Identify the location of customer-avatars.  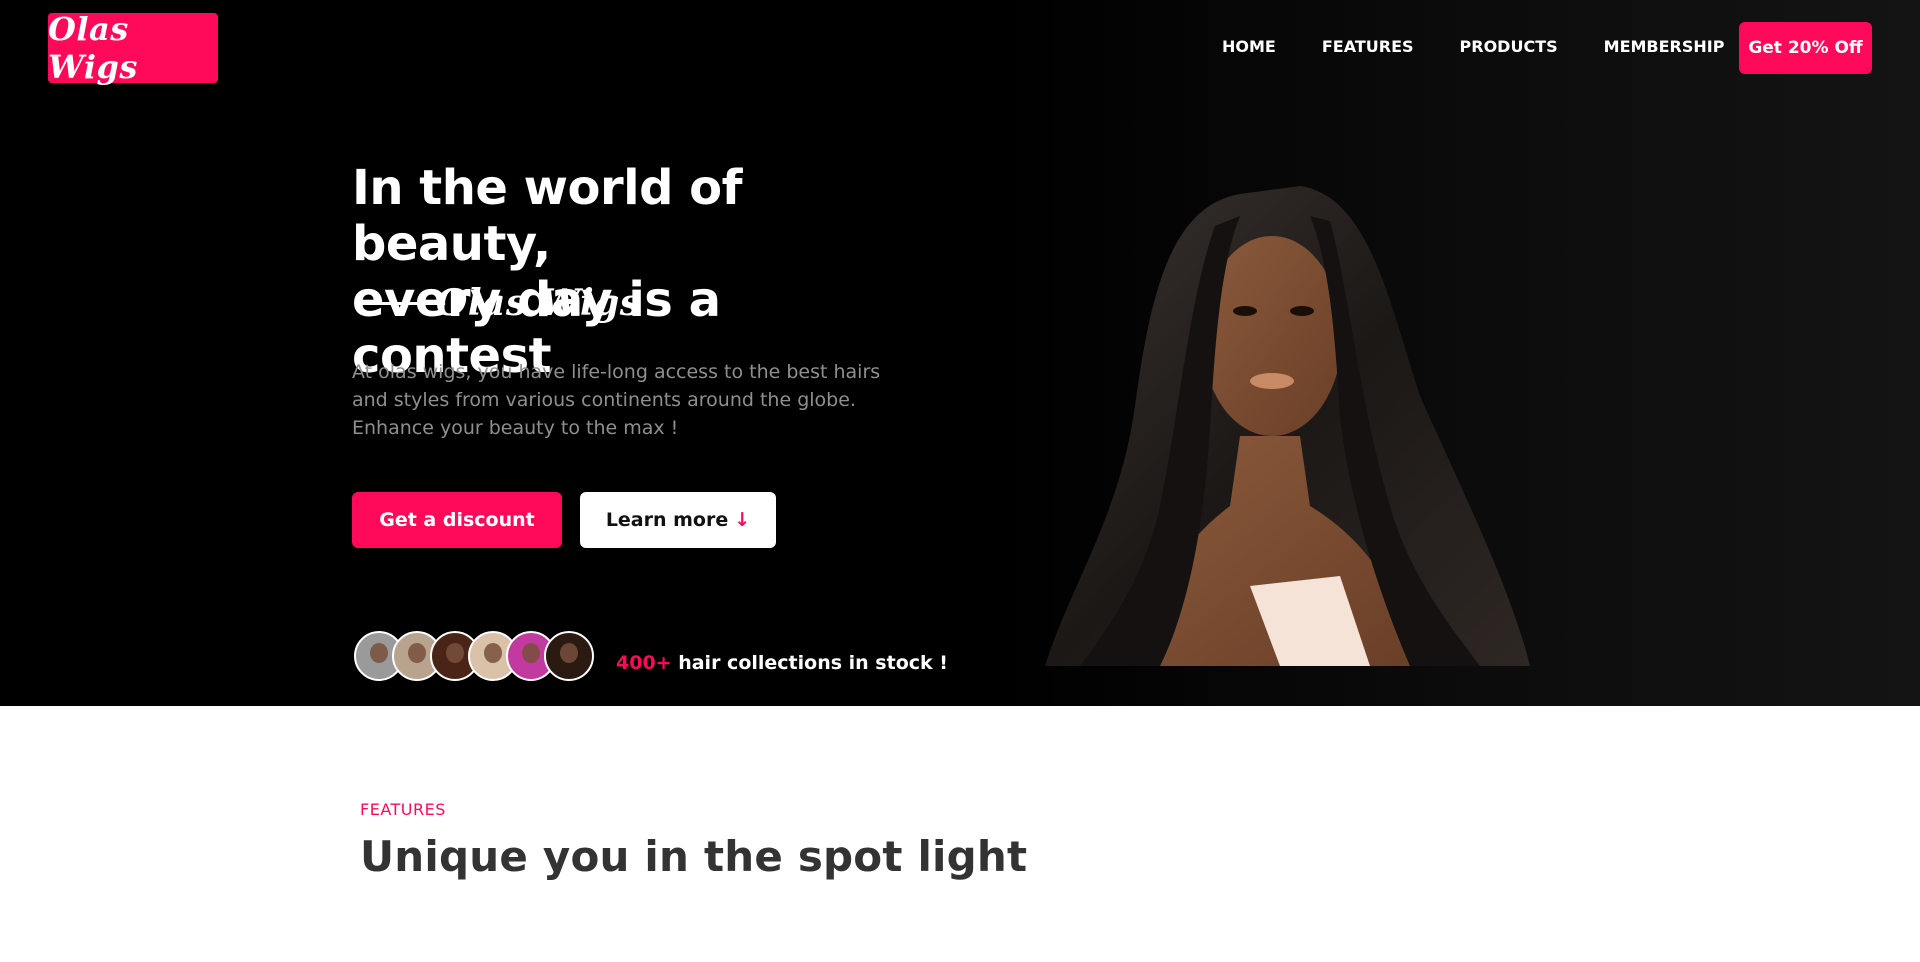
(474, 656).